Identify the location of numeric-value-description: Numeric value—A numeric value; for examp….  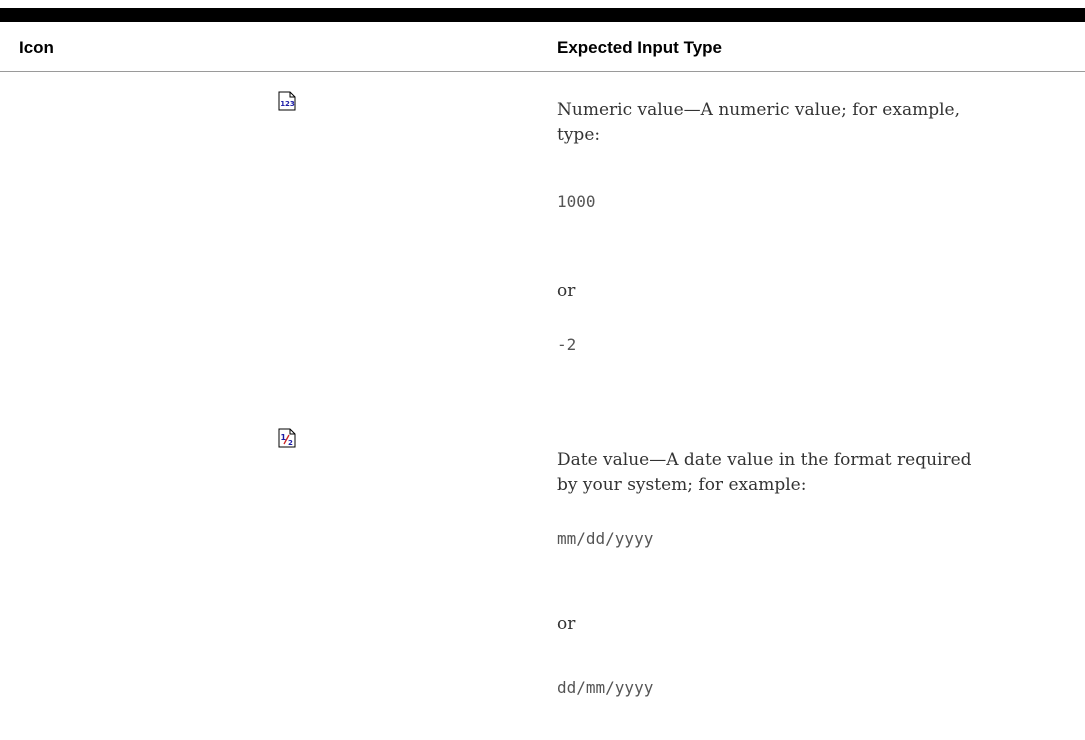
(758, 122).